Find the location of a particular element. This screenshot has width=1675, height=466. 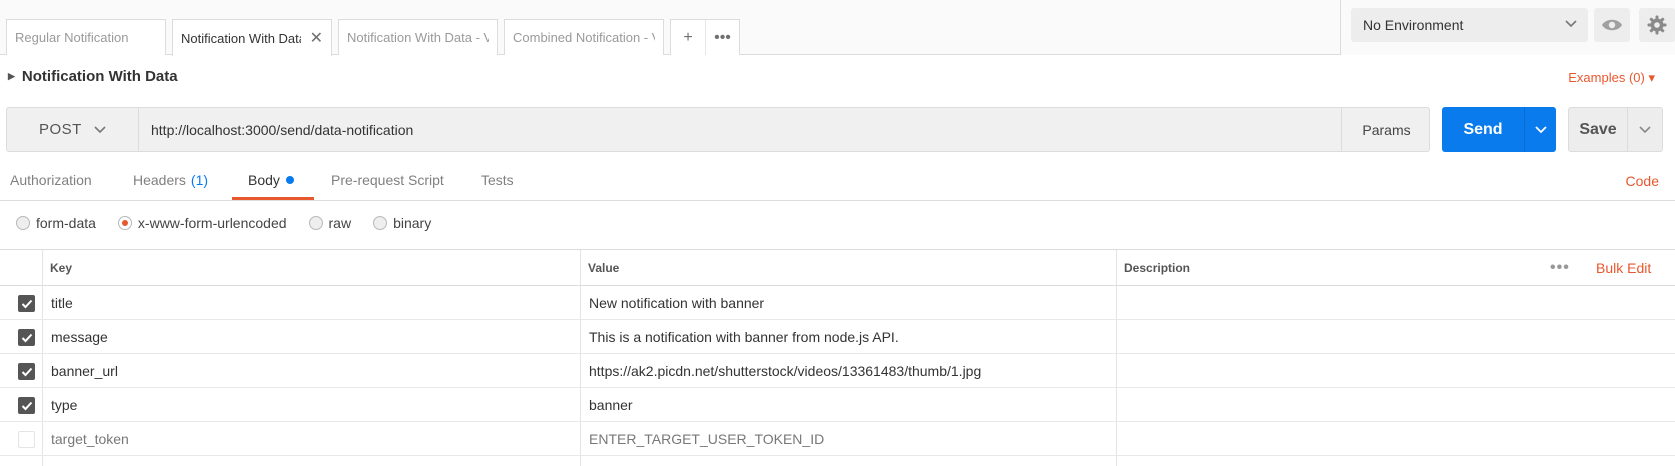

send-label: Send is located at coordinates (1483, 129).